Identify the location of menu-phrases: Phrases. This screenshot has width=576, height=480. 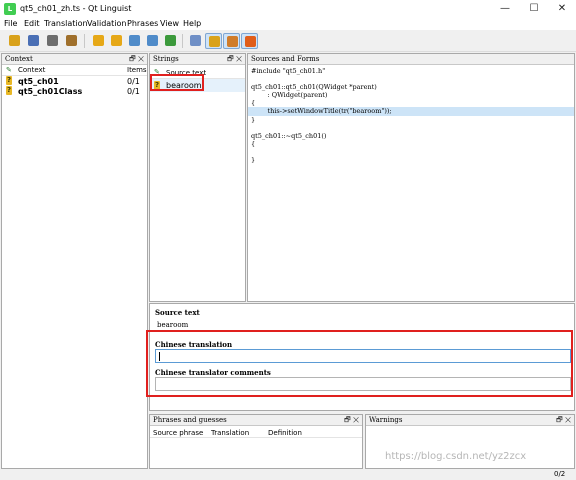
(142, 23).